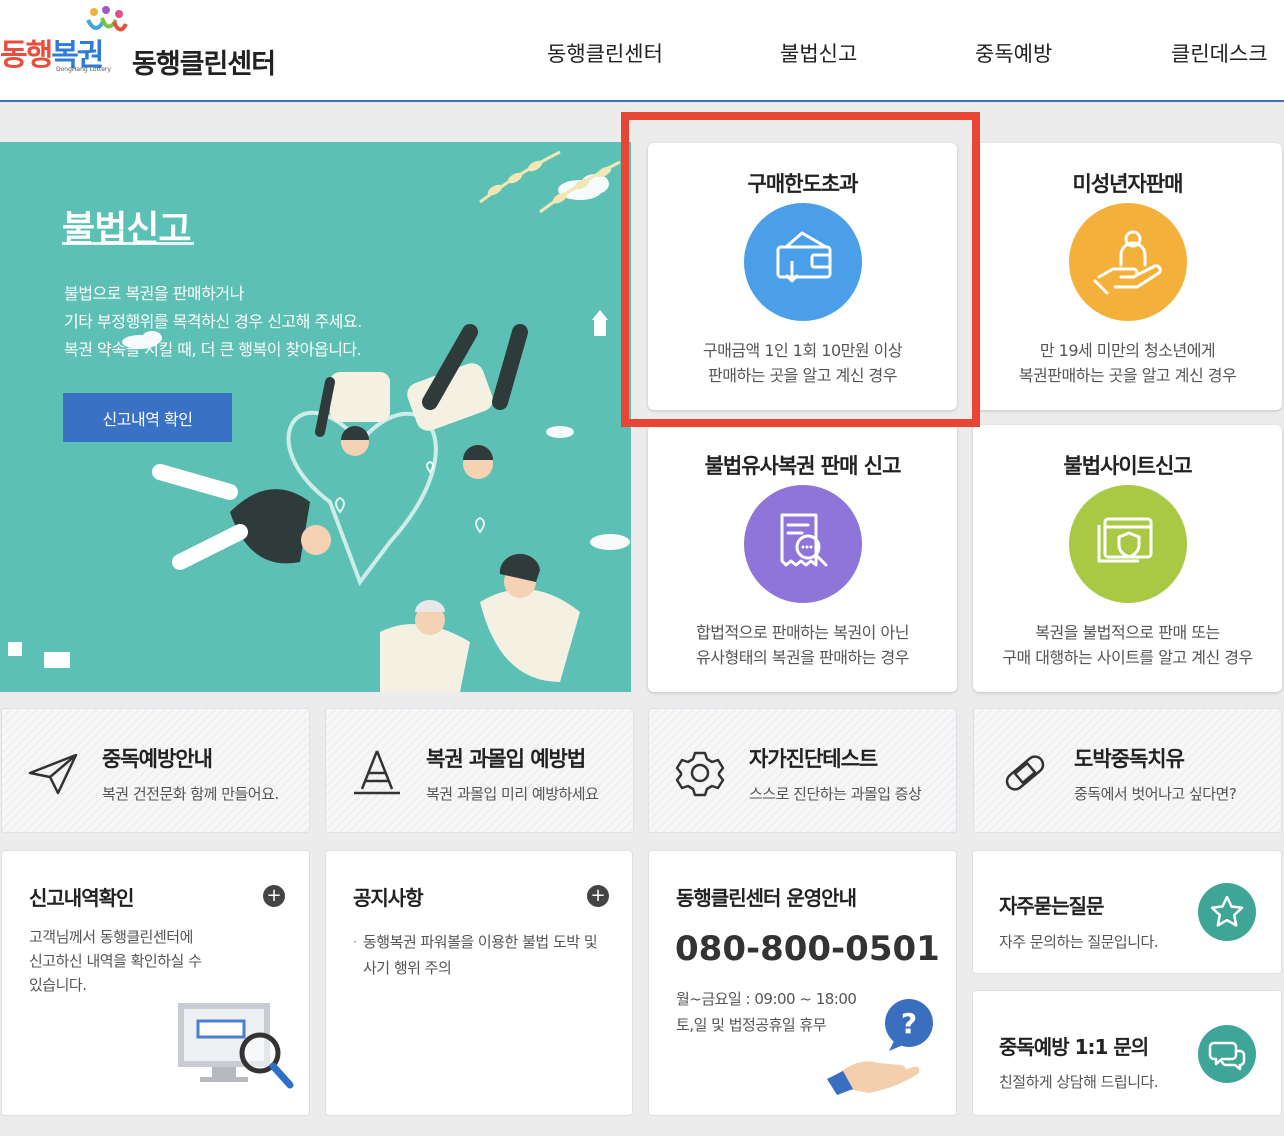 This screenshot has height=1136, width=1284. Describe the element at coordinates (157, 759) in the screenshot. I see `quick-link-title: 중독예방안내` at that location.